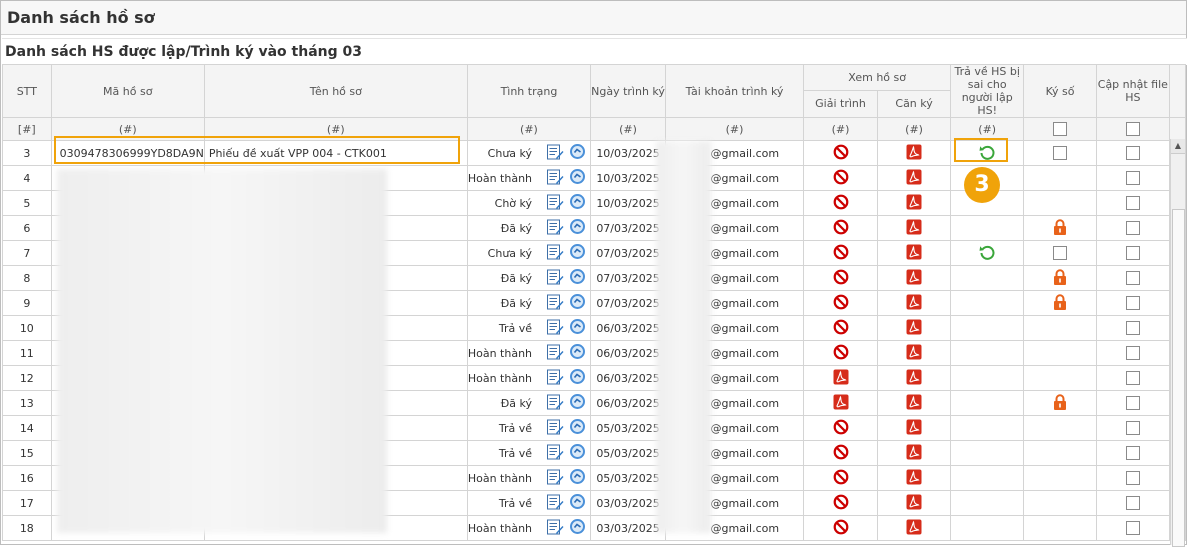 The height and width of the screenshot is (547, 1187). I want to click on header-stt: STT, so click(27, 91).